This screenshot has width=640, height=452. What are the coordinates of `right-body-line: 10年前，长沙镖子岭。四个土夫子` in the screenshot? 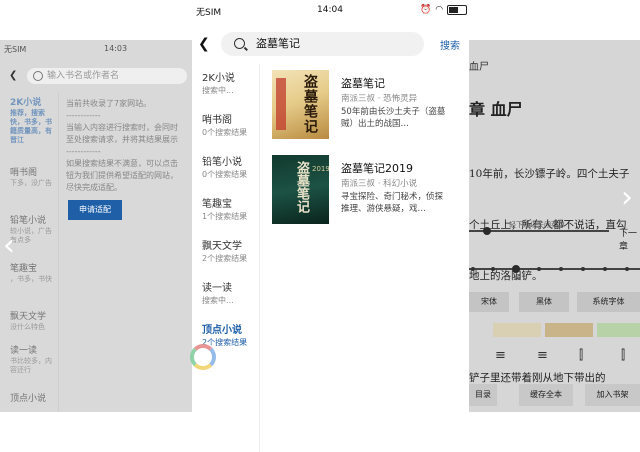 It's located at (549, 174).